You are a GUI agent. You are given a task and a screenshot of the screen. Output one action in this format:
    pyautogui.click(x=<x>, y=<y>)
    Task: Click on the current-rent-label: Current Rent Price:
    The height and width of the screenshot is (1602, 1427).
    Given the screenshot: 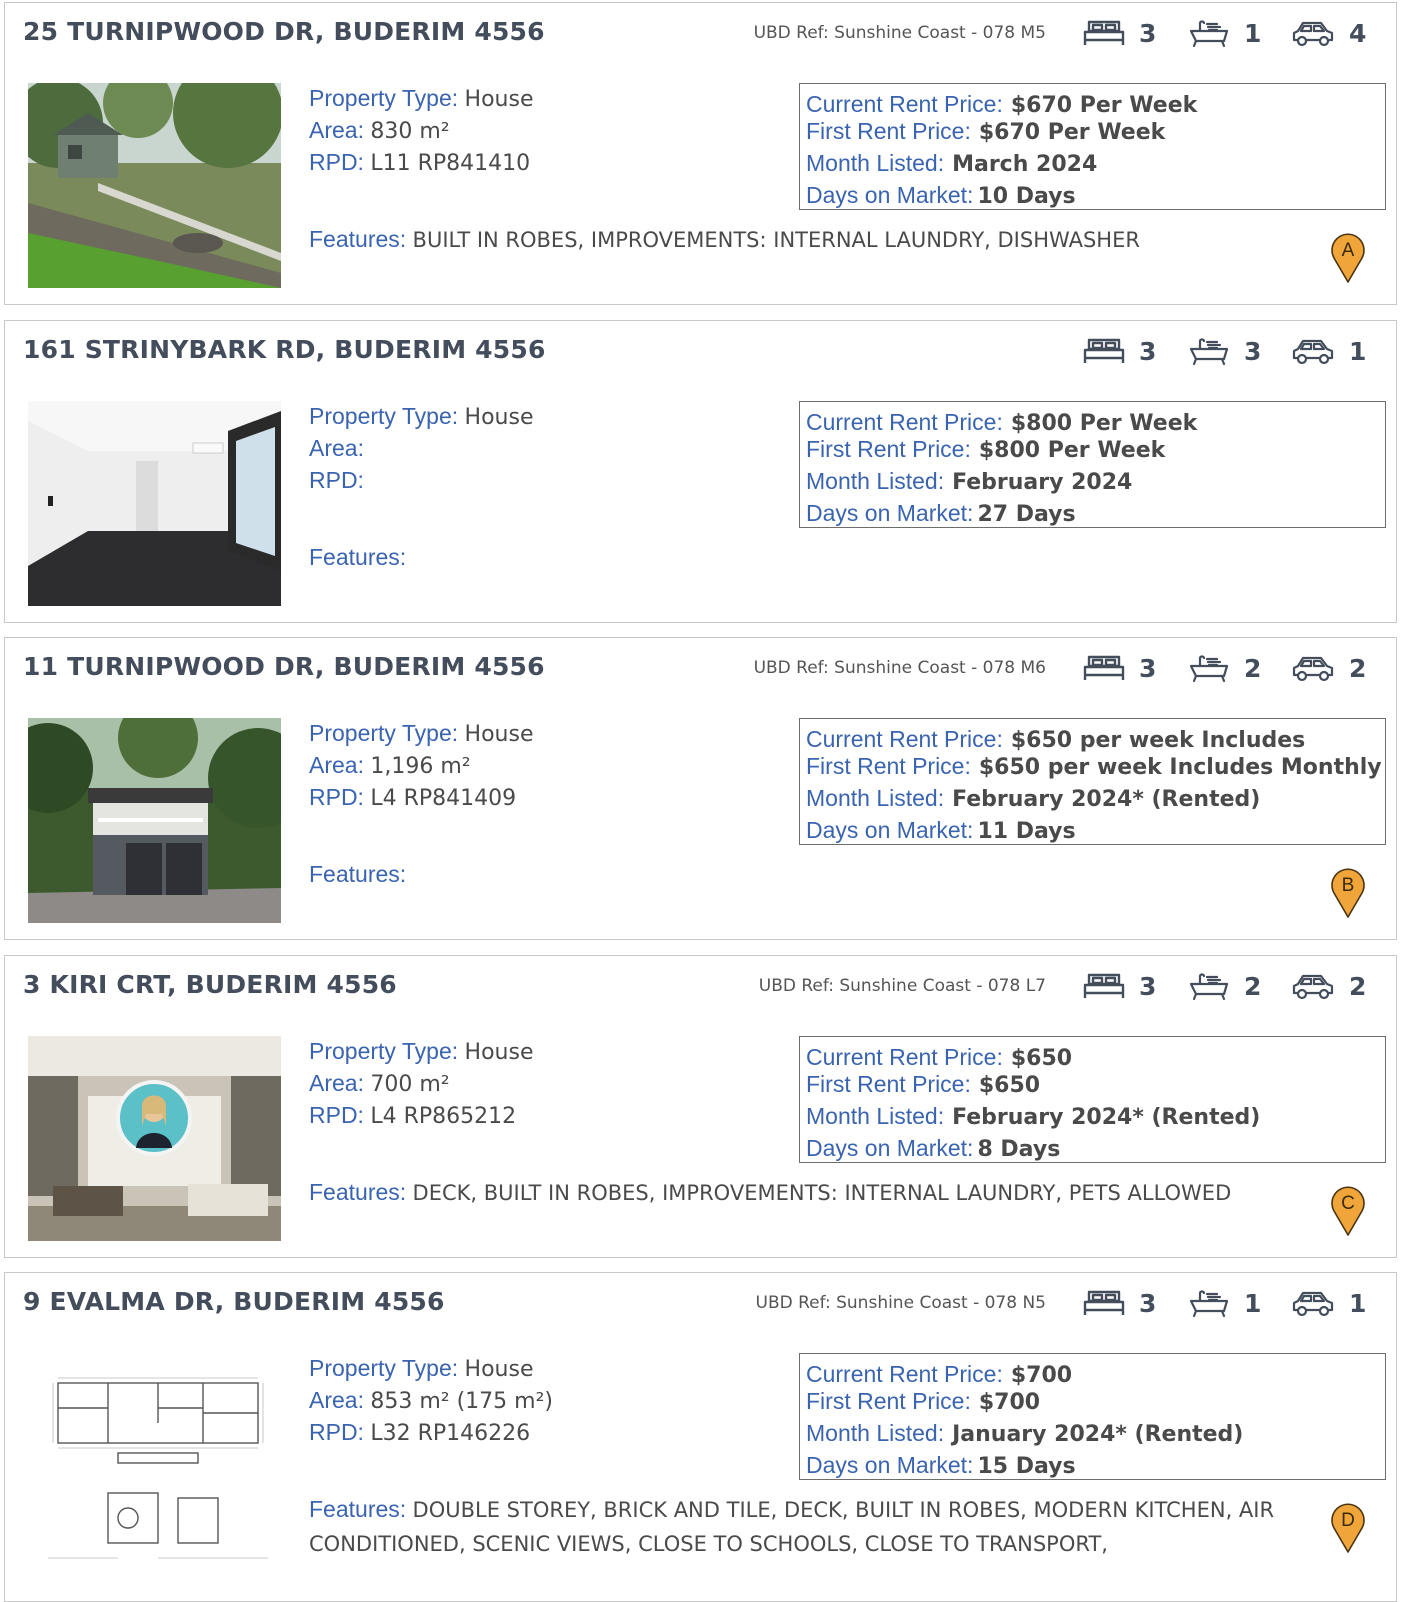 What is the action you would take?
    pyautogui.click(x=904, y=104)
    